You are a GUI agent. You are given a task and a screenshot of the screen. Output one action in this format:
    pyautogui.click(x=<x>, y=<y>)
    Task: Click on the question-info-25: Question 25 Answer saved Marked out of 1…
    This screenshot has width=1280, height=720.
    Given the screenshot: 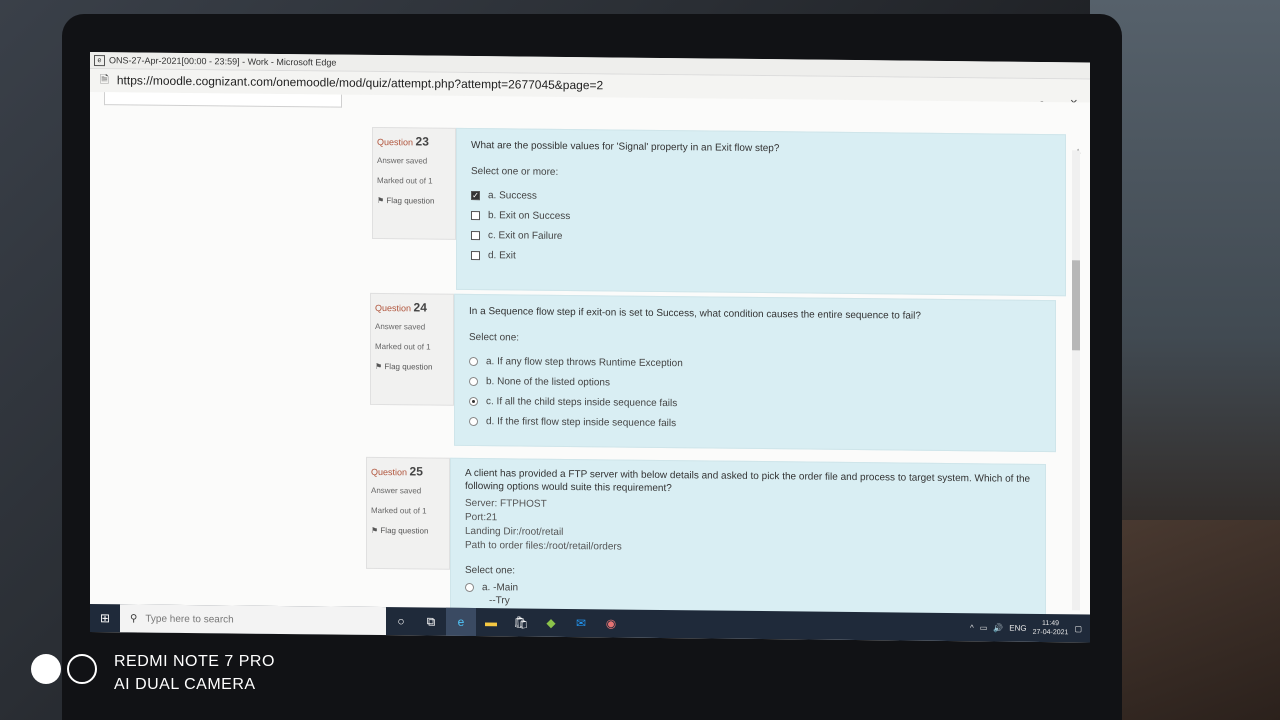 What is the action you would take?
    pyautogui.click(x=408, y=513)
    